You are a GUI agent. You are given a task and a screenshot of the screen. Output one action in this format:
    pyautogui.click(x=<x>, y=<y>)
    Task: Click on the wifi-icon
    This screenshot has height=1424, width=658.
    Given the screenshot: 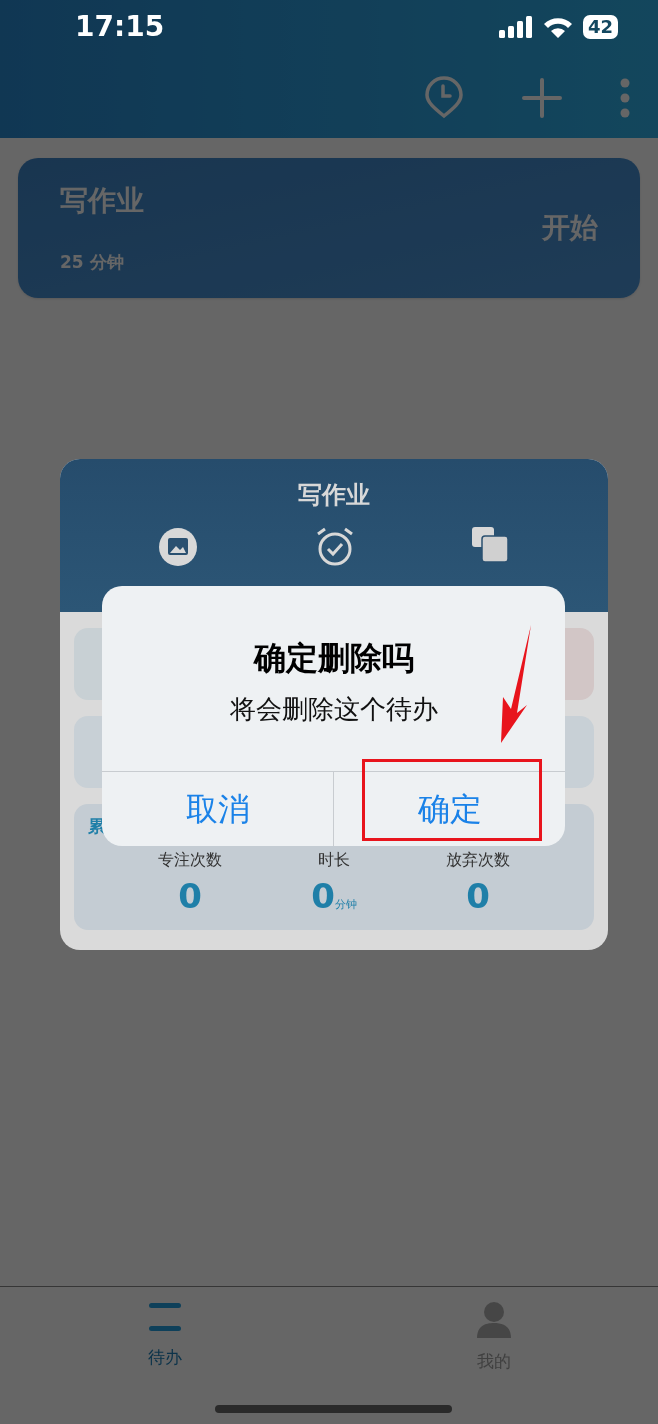 What is the action you would take?
    pyautogui.click(x=557, y=27)
    